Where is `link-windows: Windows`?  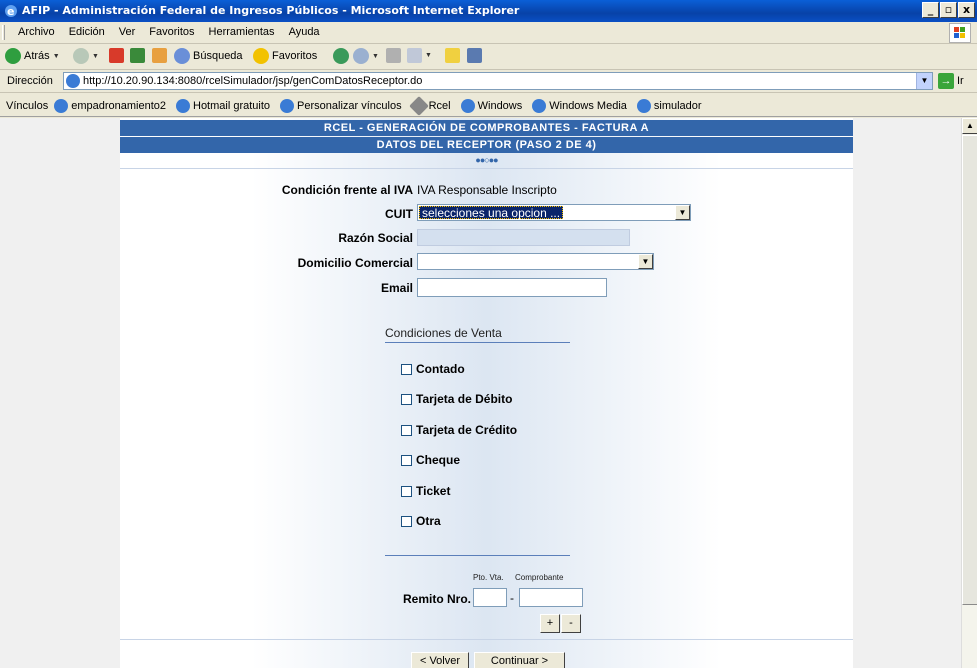
link-windows: Windows is located at coordinates (491, 106).